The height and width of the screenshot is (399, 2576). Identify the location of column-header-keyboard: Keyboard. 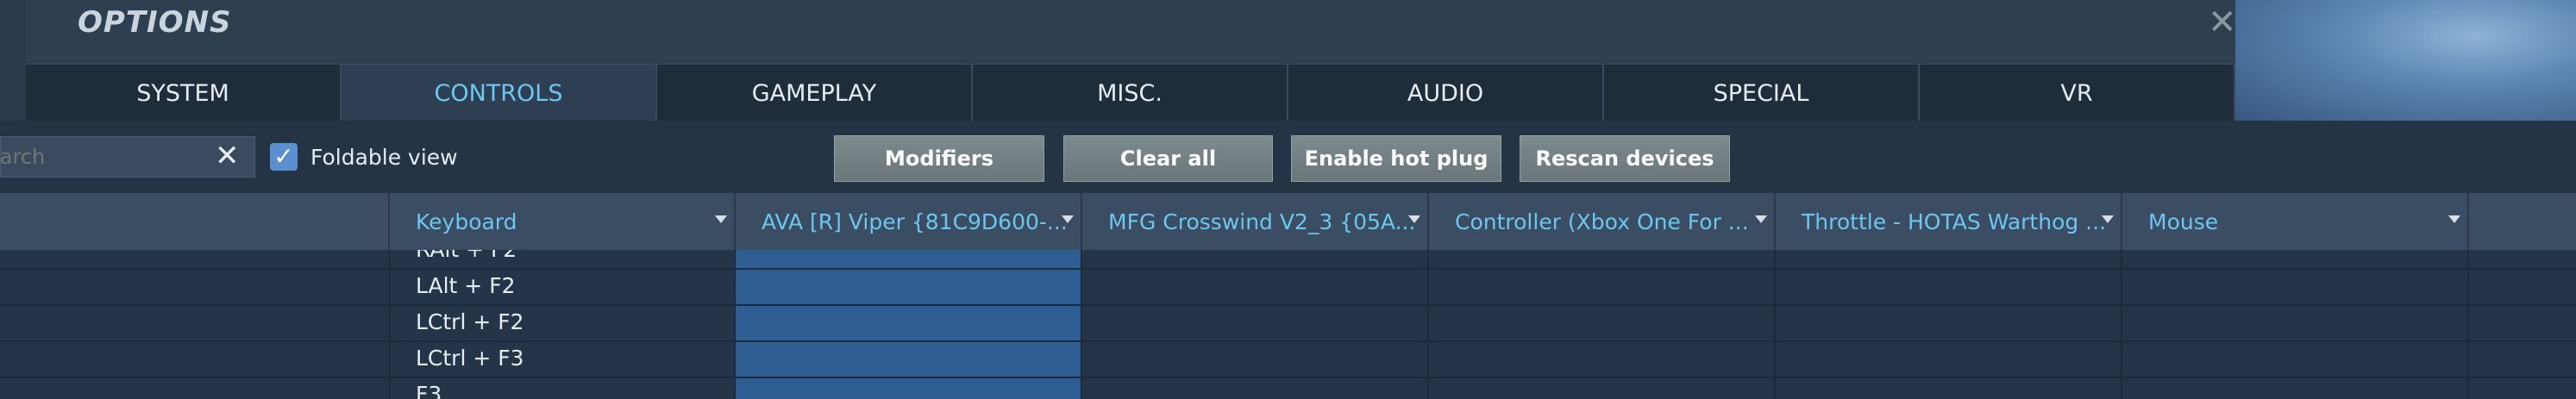
(563, 221).